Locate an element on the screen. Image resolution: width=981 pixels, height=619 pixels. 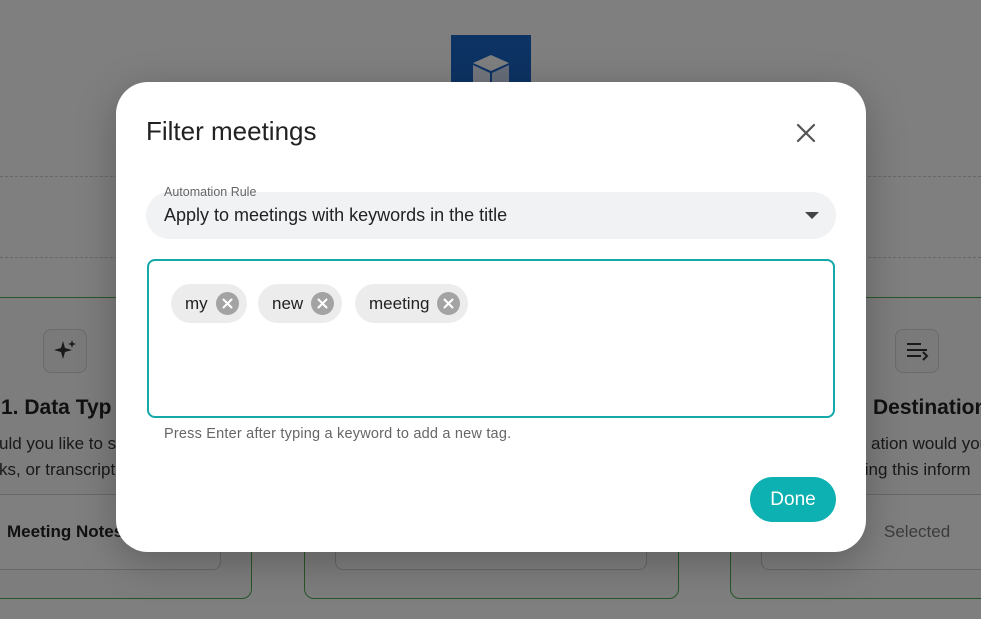
dialog-title: Filter meetings is located at coordinates (231, 131).